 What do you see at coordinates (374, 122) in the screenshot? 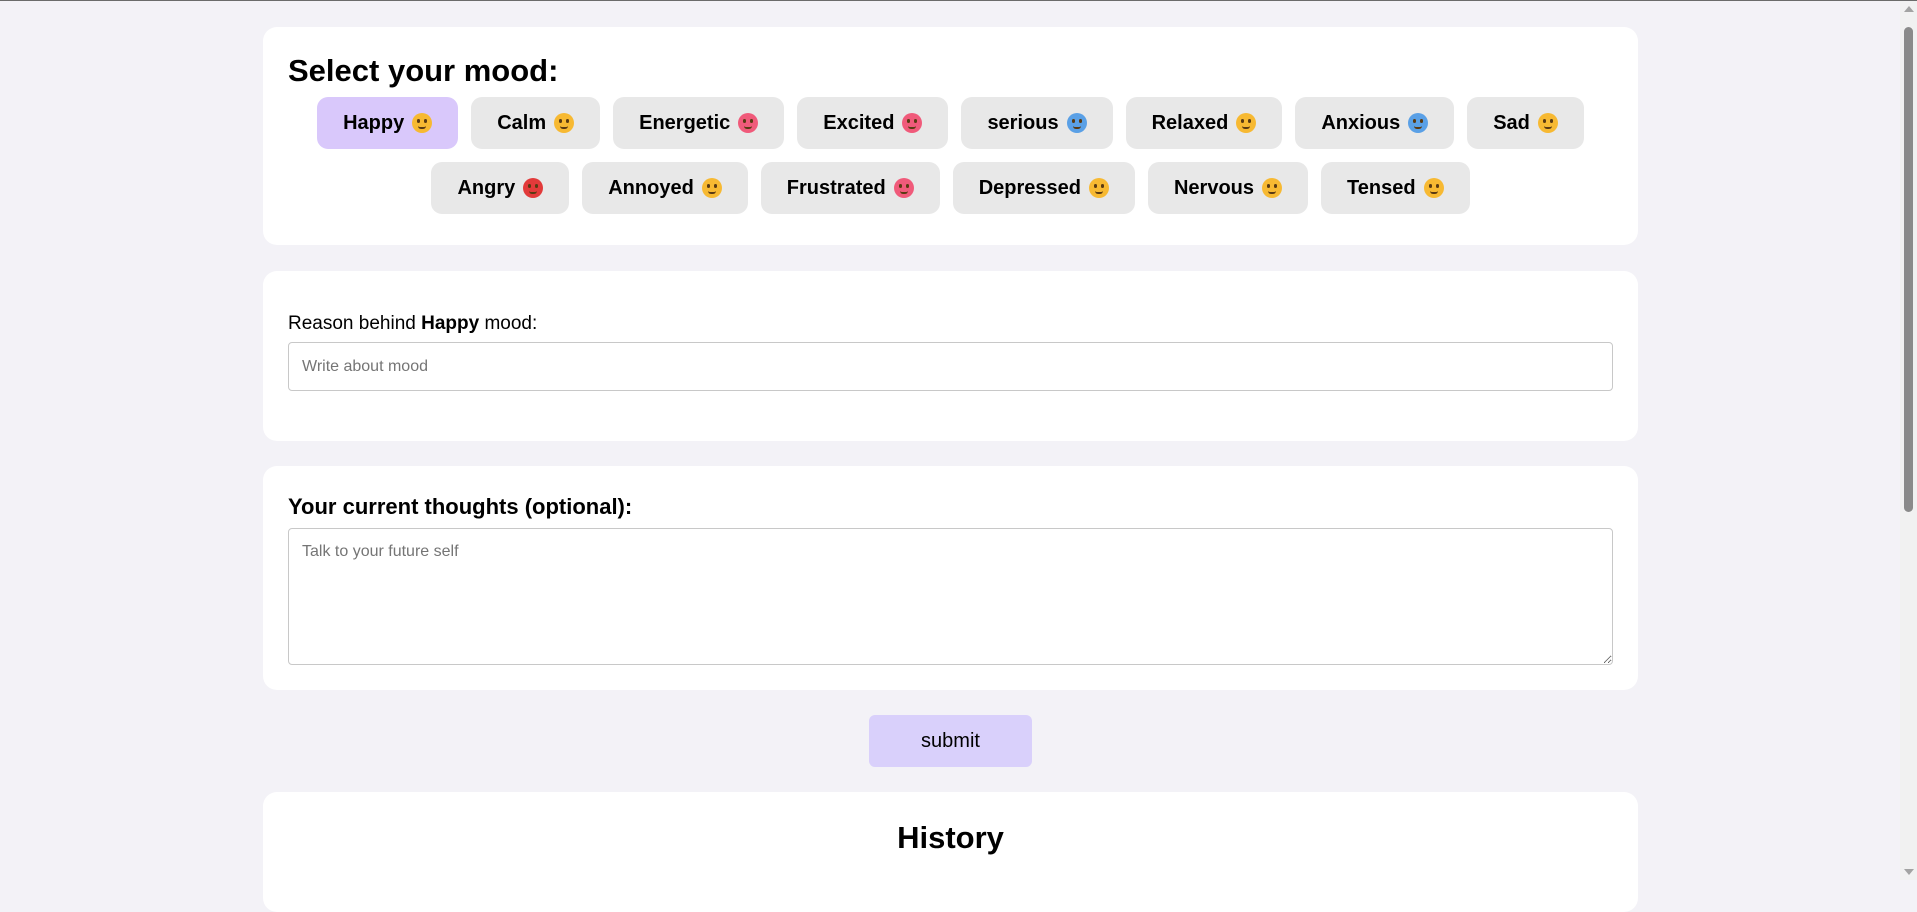
I see `mood-button-label: Happy` at bounding box center [374, 122].